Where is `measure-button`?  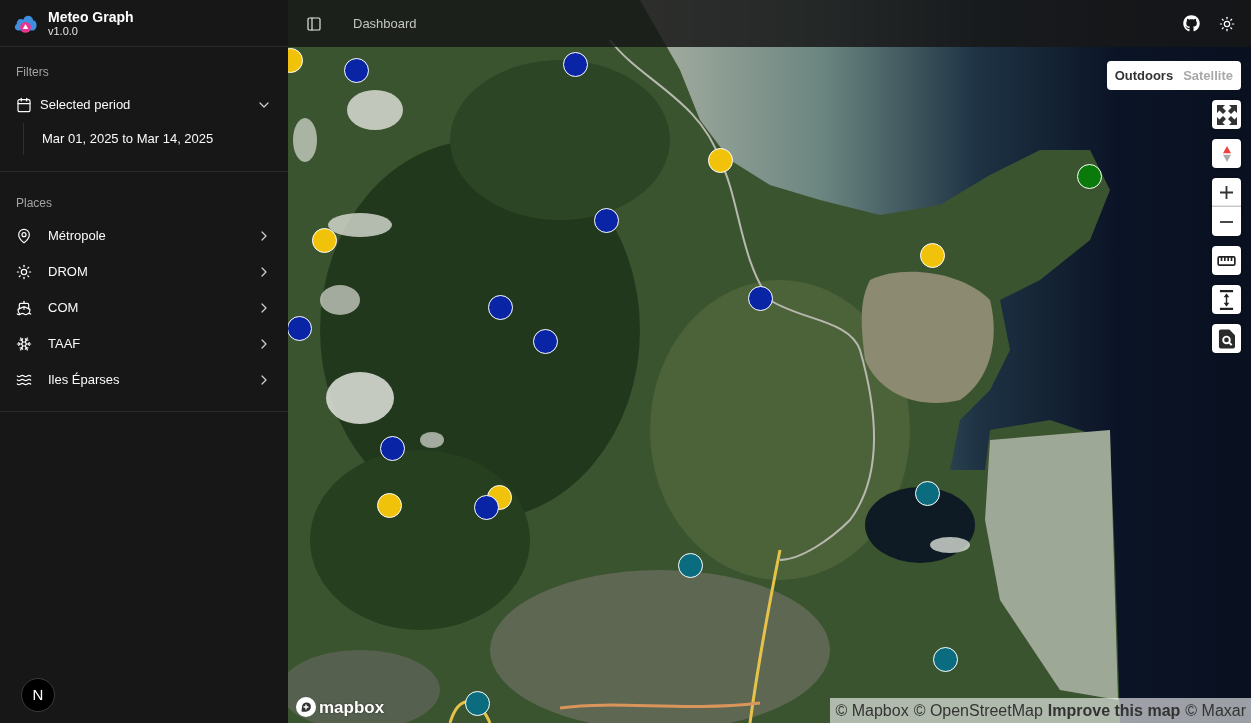 measure-button is located at coordinates (1226, 260).